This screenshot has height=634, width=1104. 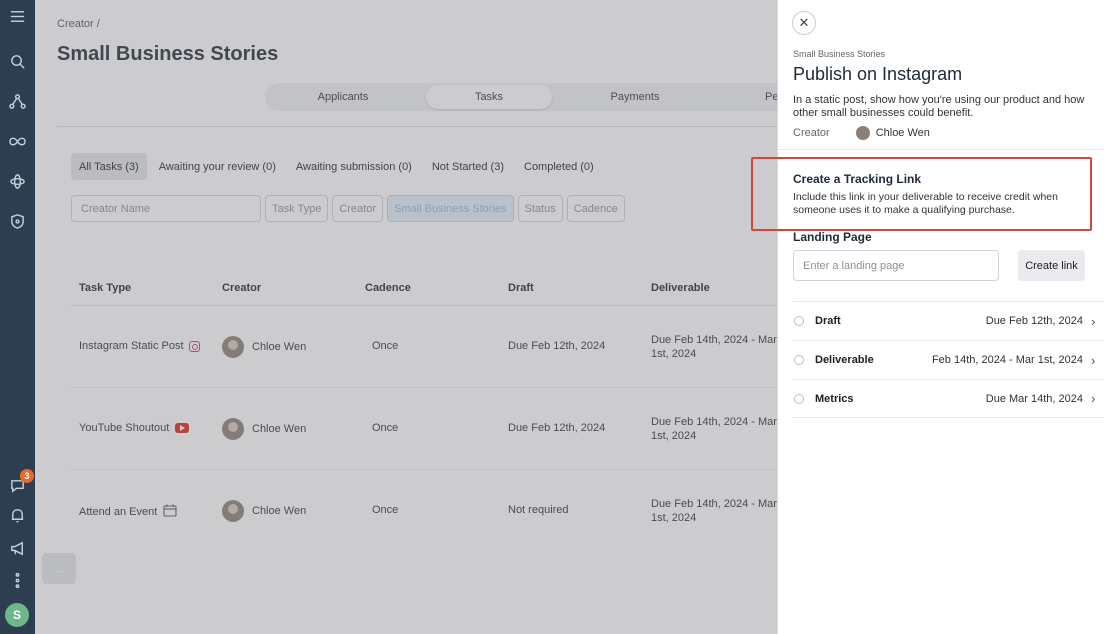 I want to click on tab-tasks: Tasks, so click(x=489, y=97).